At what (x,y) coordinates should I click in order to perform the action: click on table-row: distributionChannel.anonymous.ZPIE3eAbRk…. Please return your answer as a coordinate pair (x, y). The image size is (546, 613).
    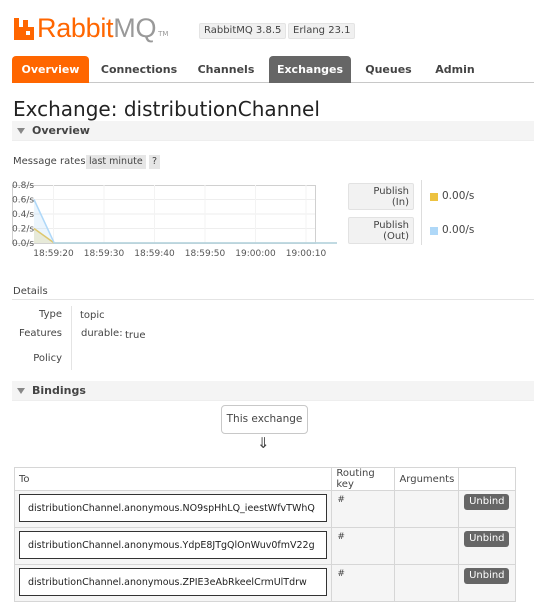
    Looking at the image, I should click on (264, 583).